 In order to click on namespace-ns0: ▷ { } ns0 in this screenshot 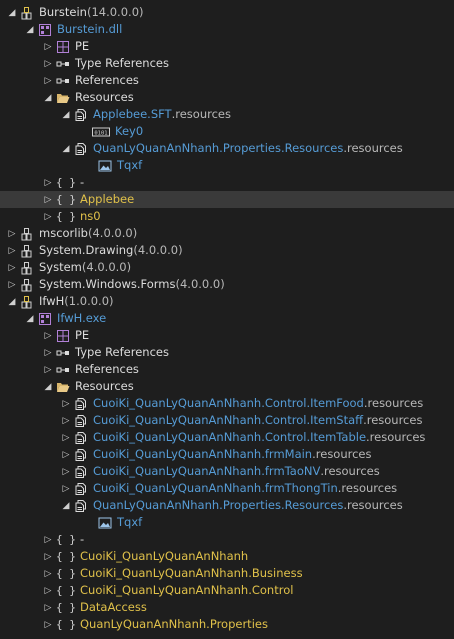, I will do `click(227, 216)`.